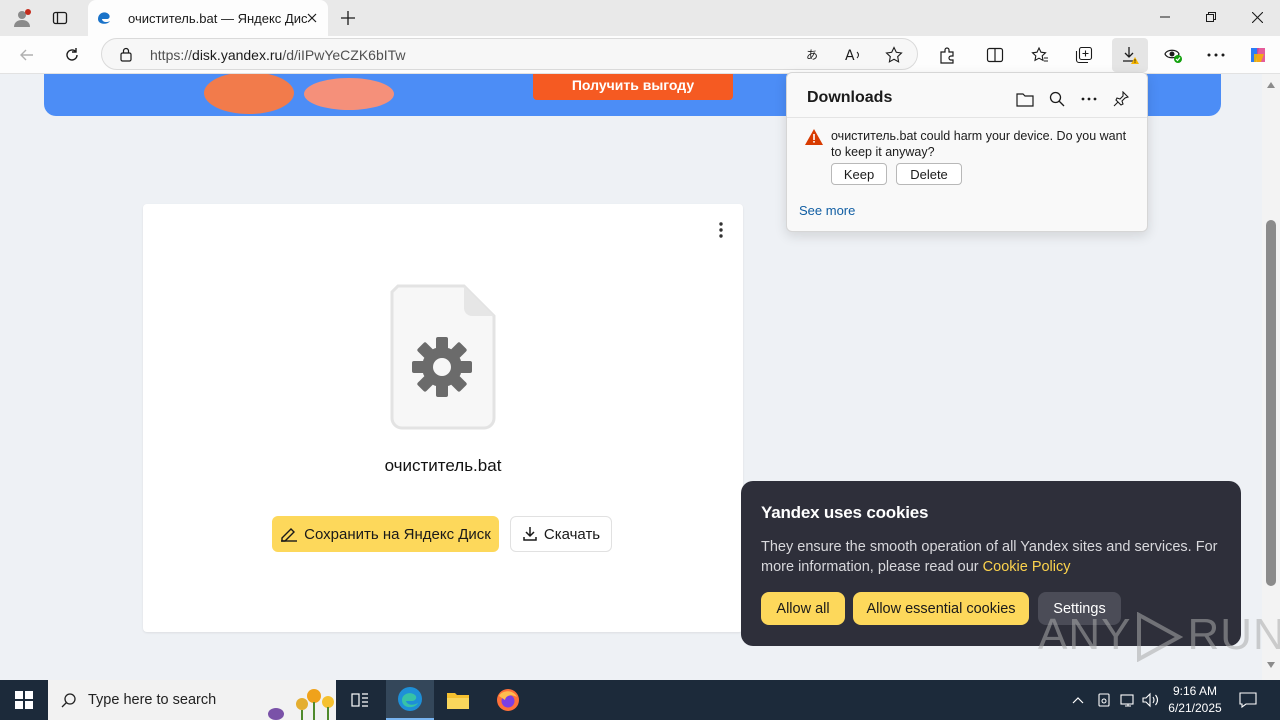  What do you see at coordinates (1248, 700) in the screenshot?
I see `notification-icon` at bounding box center [1248, 700].